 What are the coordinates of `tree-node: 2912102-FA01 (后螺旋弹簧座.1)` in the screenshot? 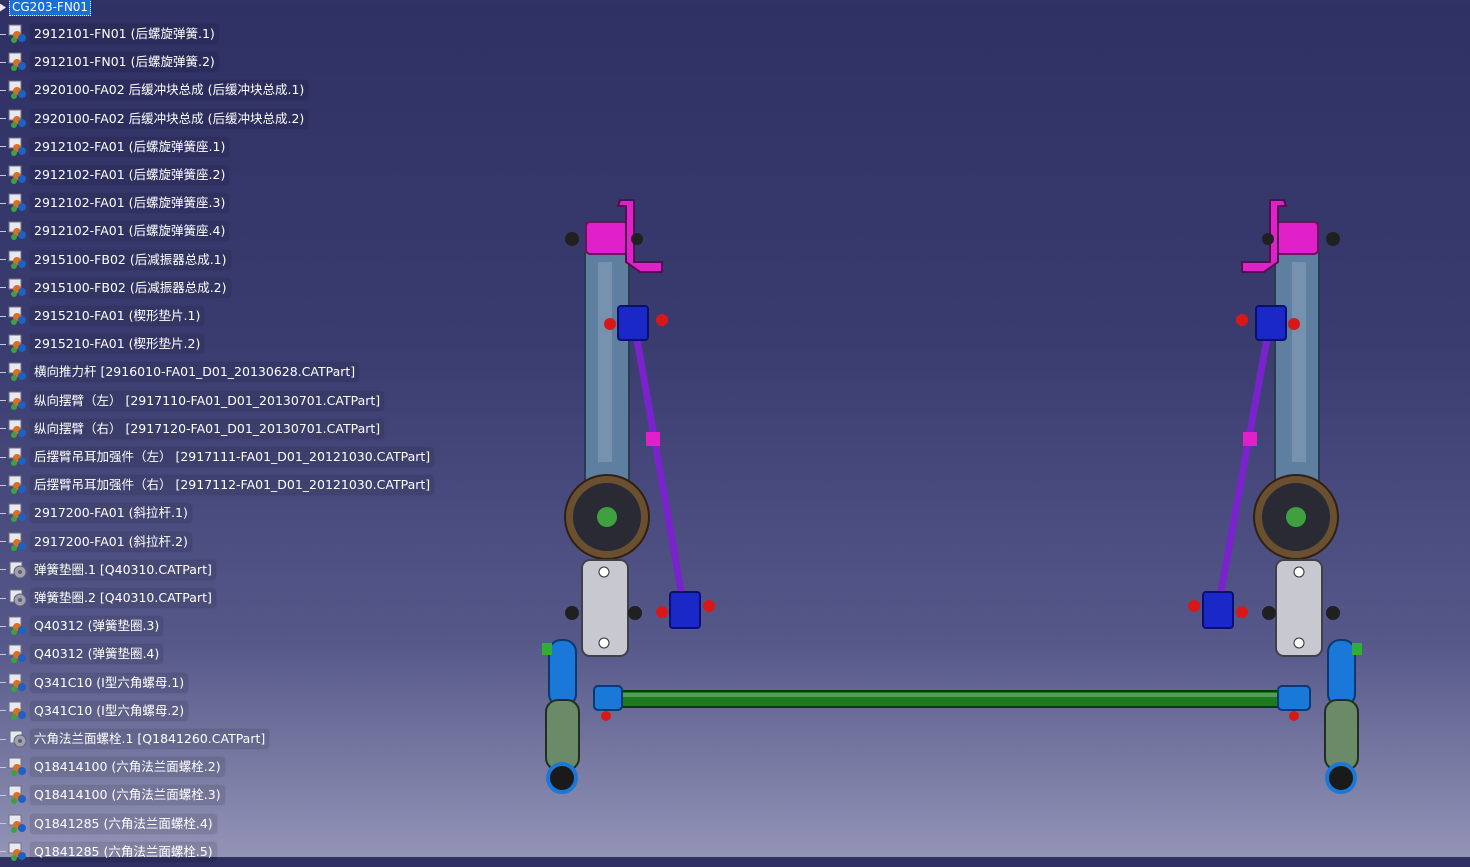 It's located at (114, 147).